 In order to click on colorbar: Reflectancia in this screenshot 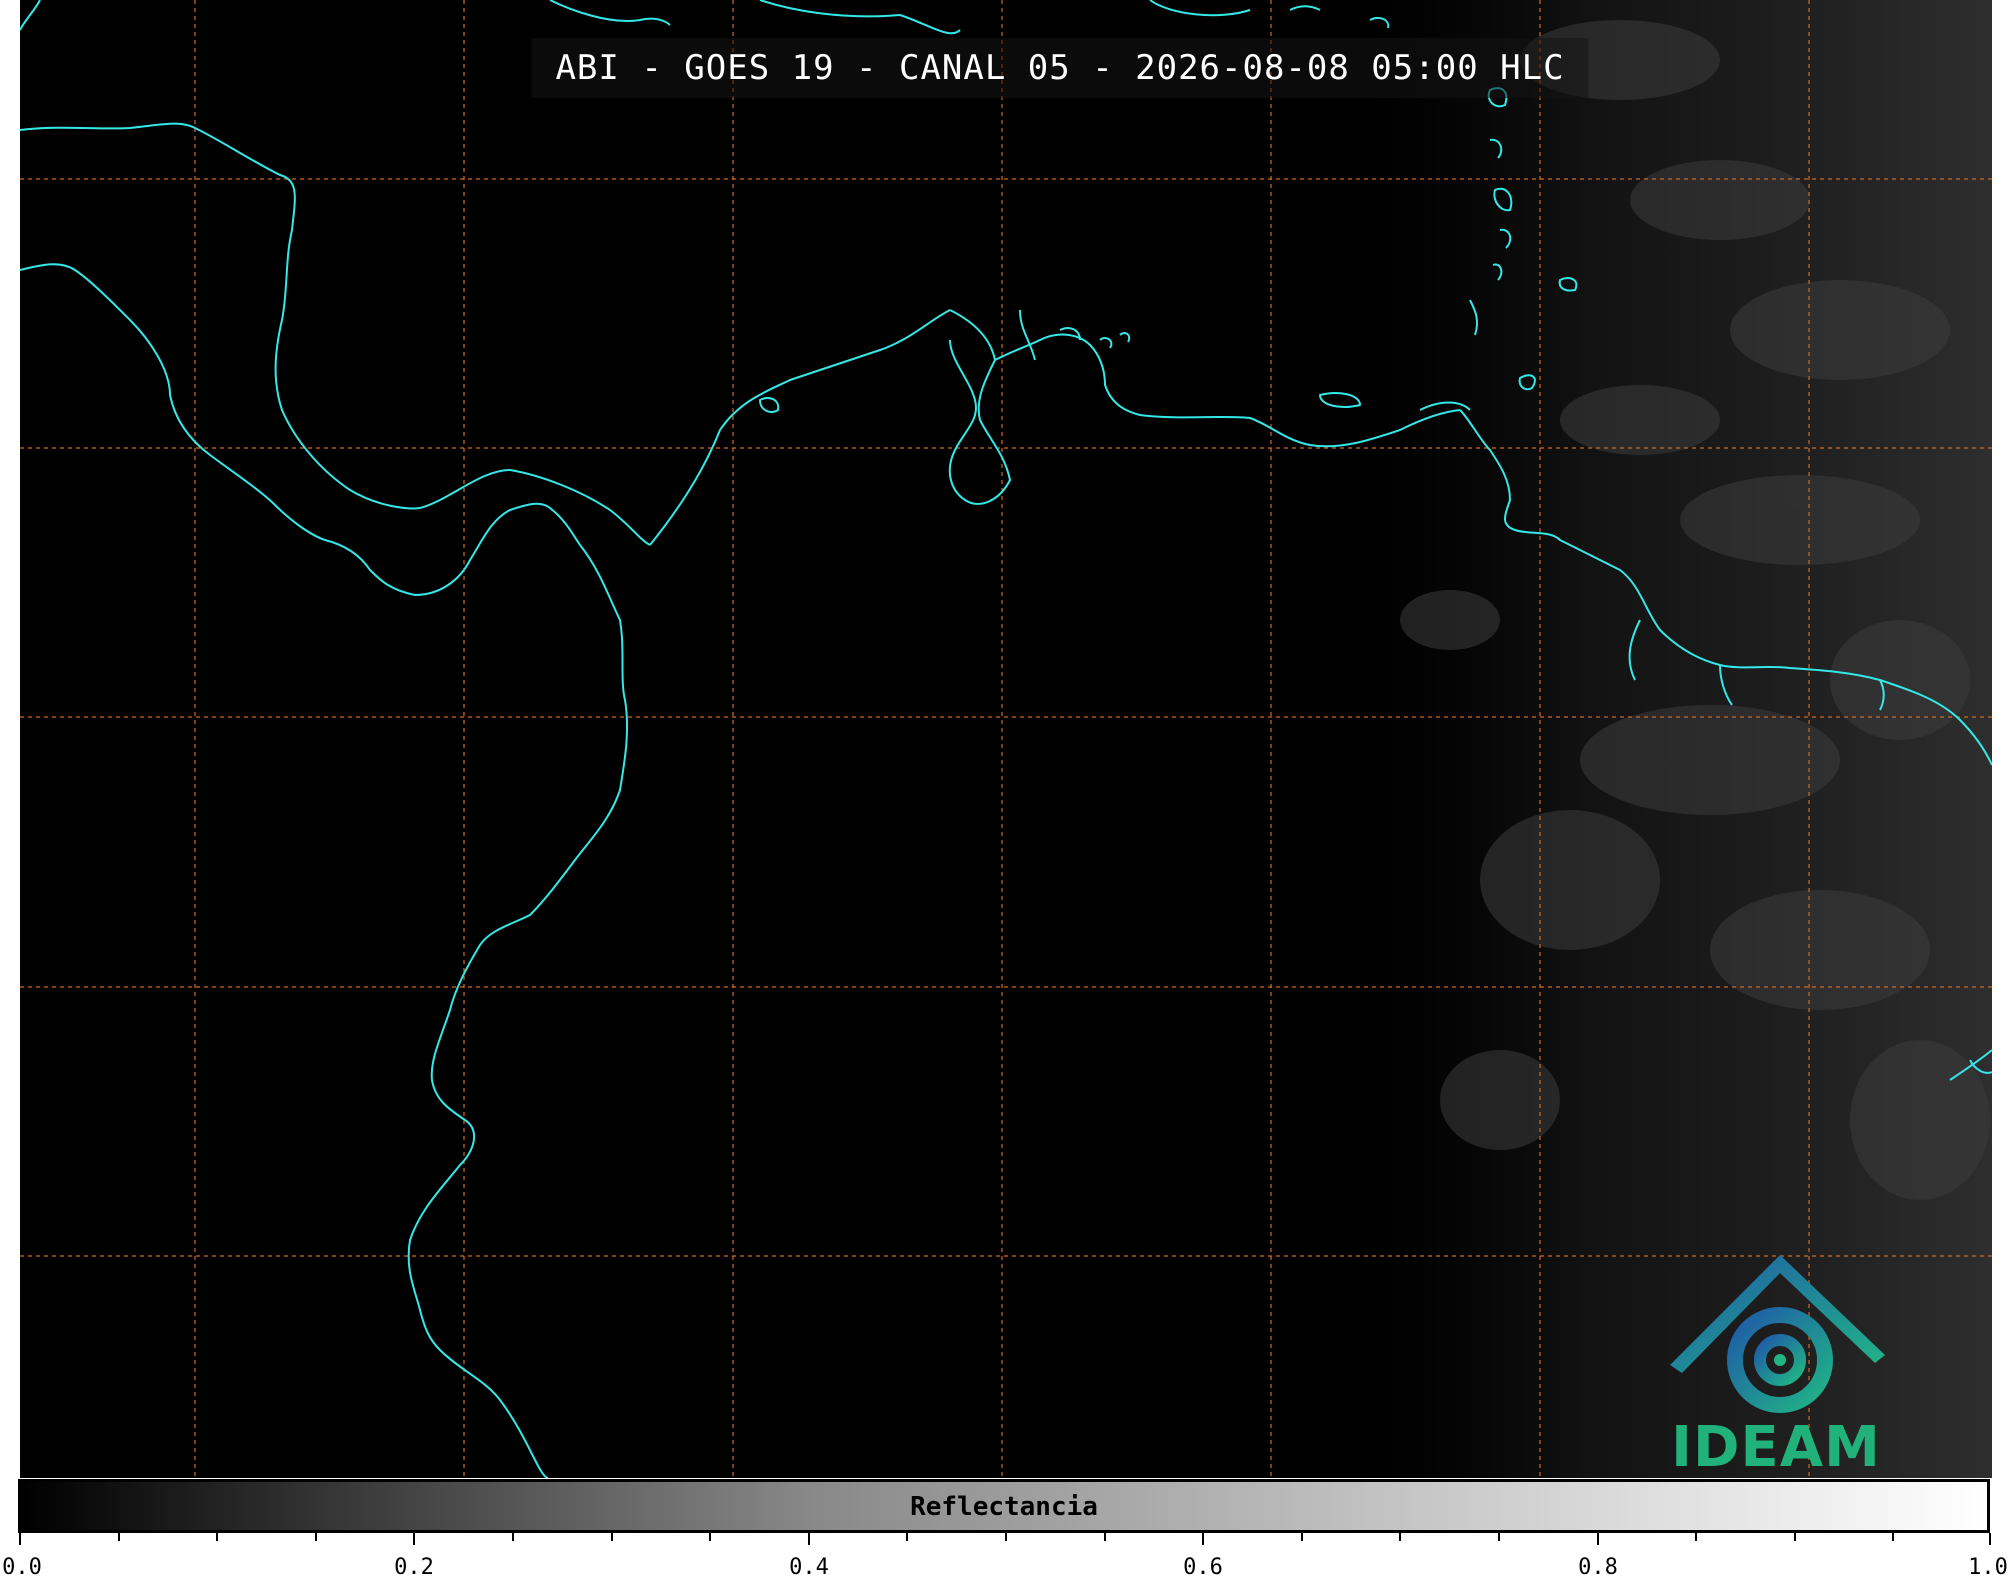, I will do `click(1004, 1506)`.